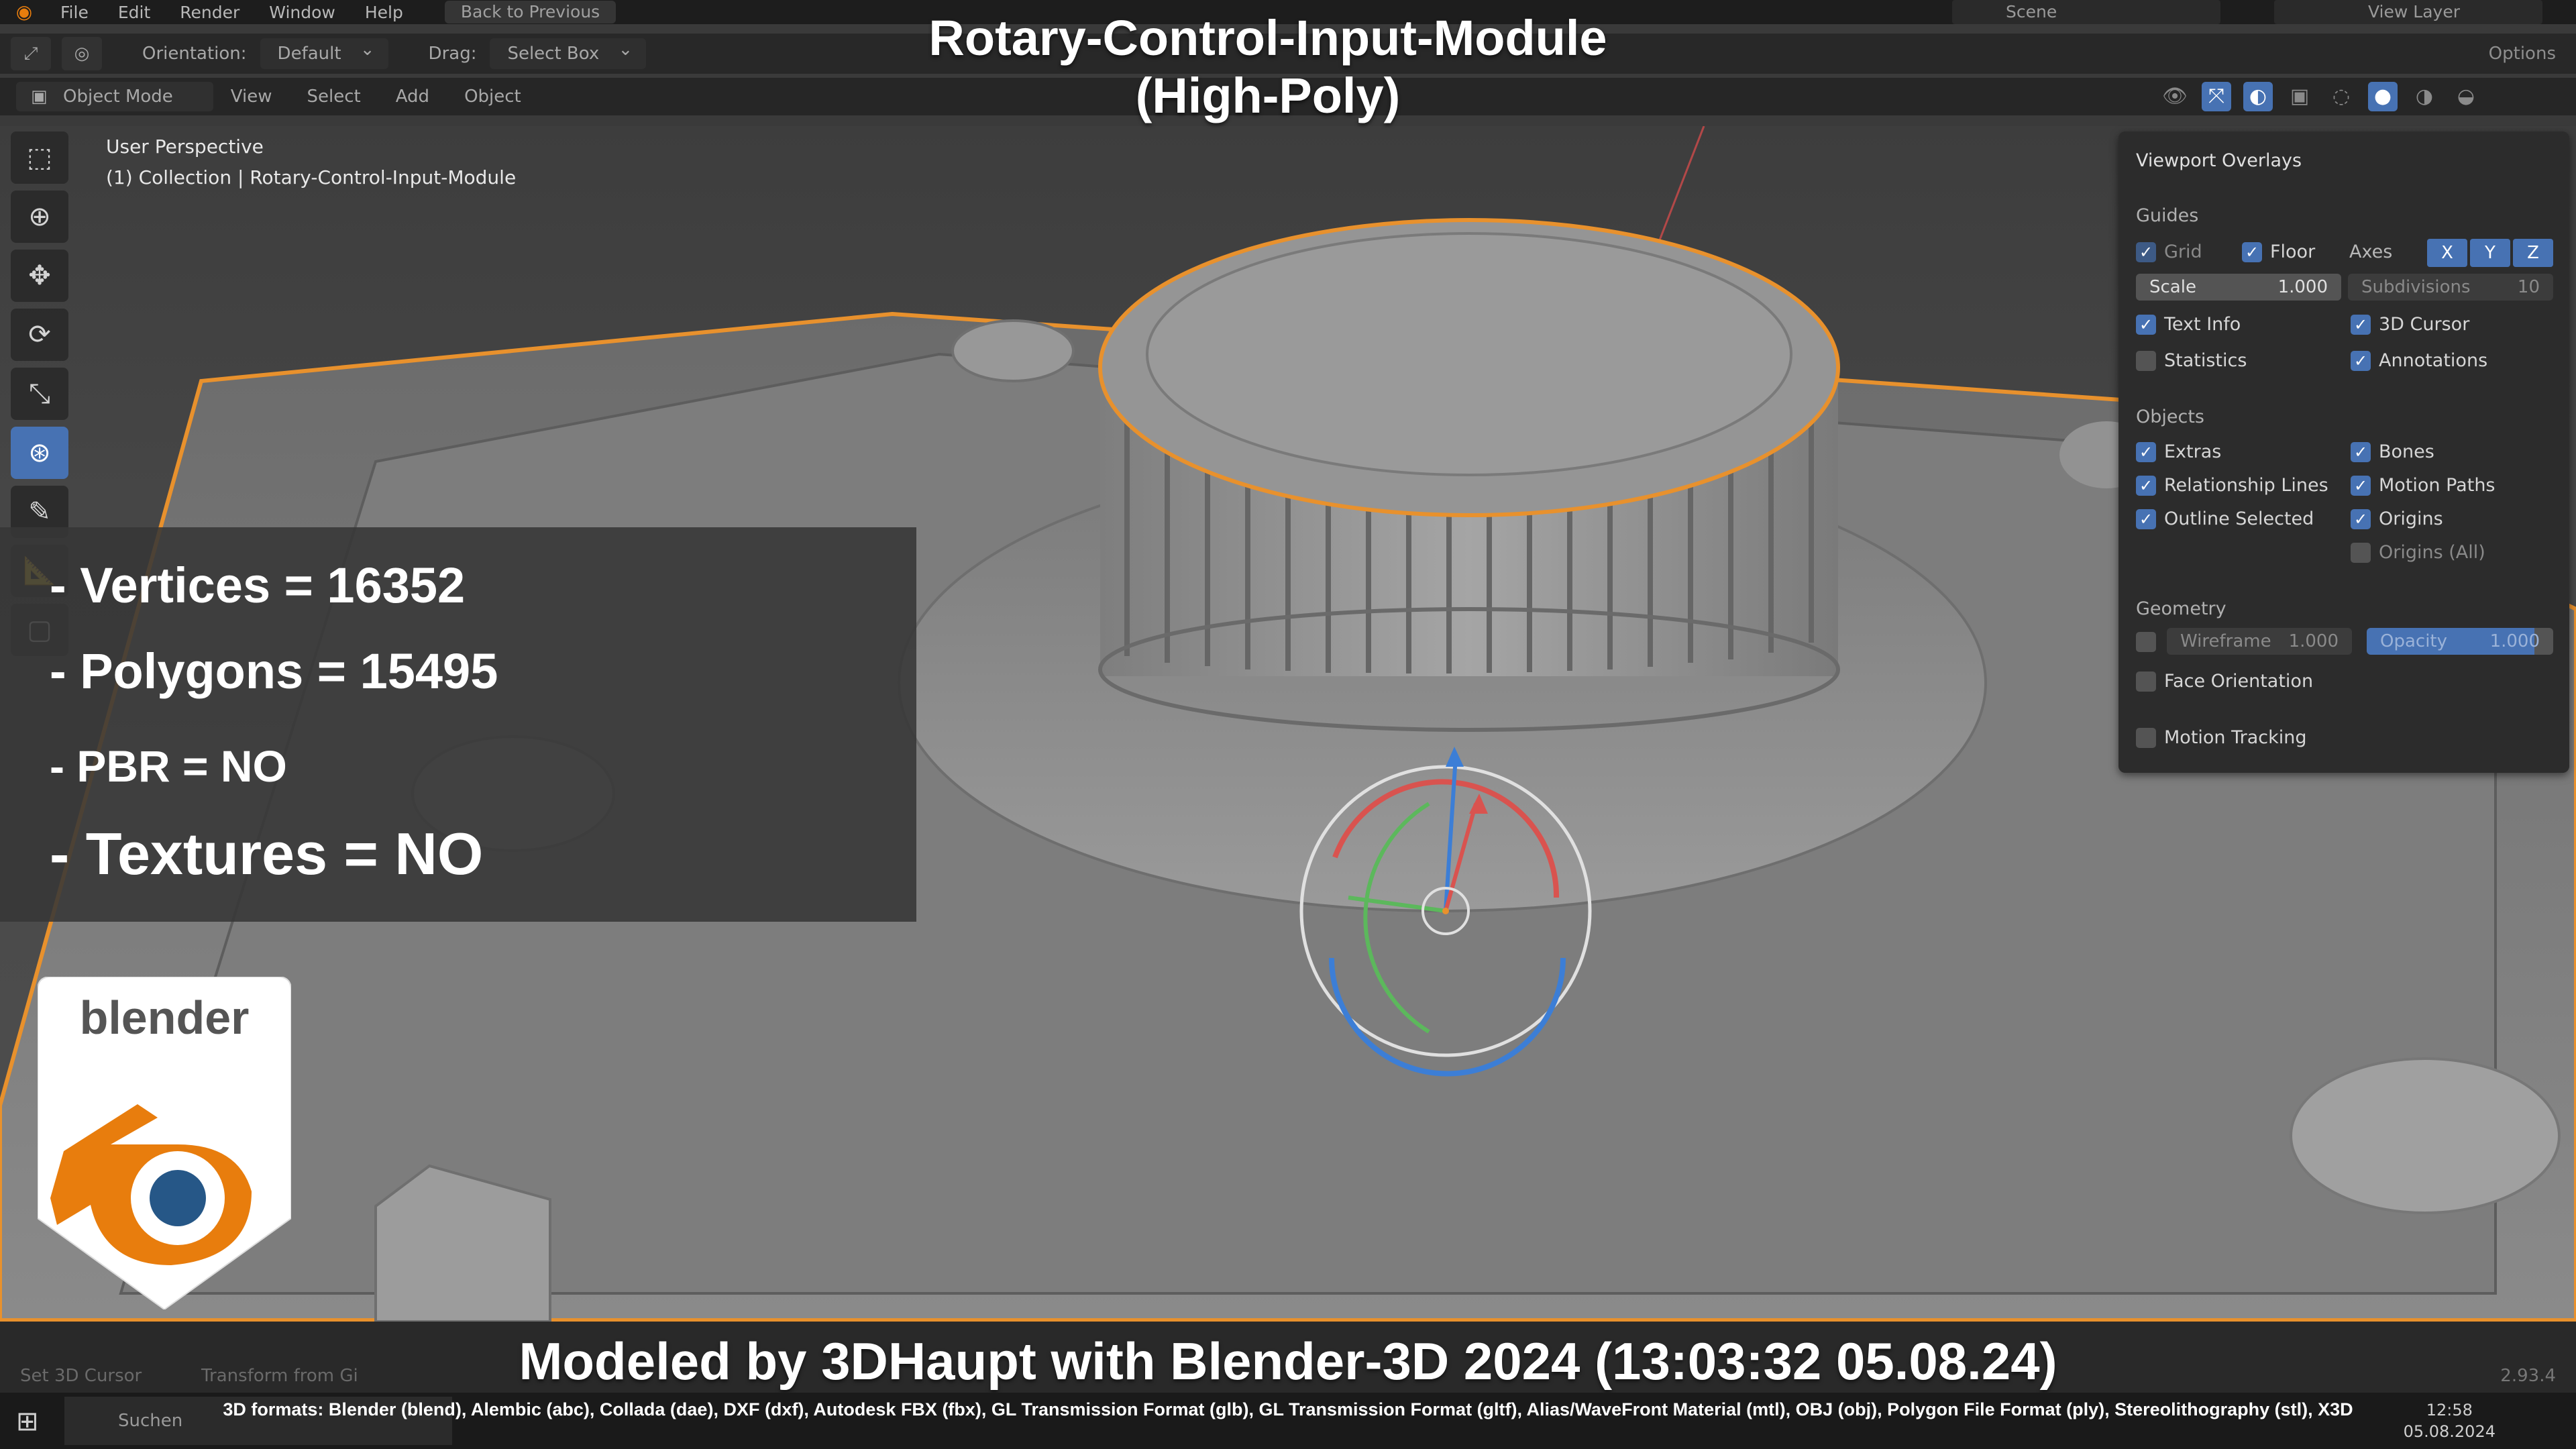 The width and height of the screenshot is (2576, 1449). I want to click on menu-render: Render, so click(209, 12).